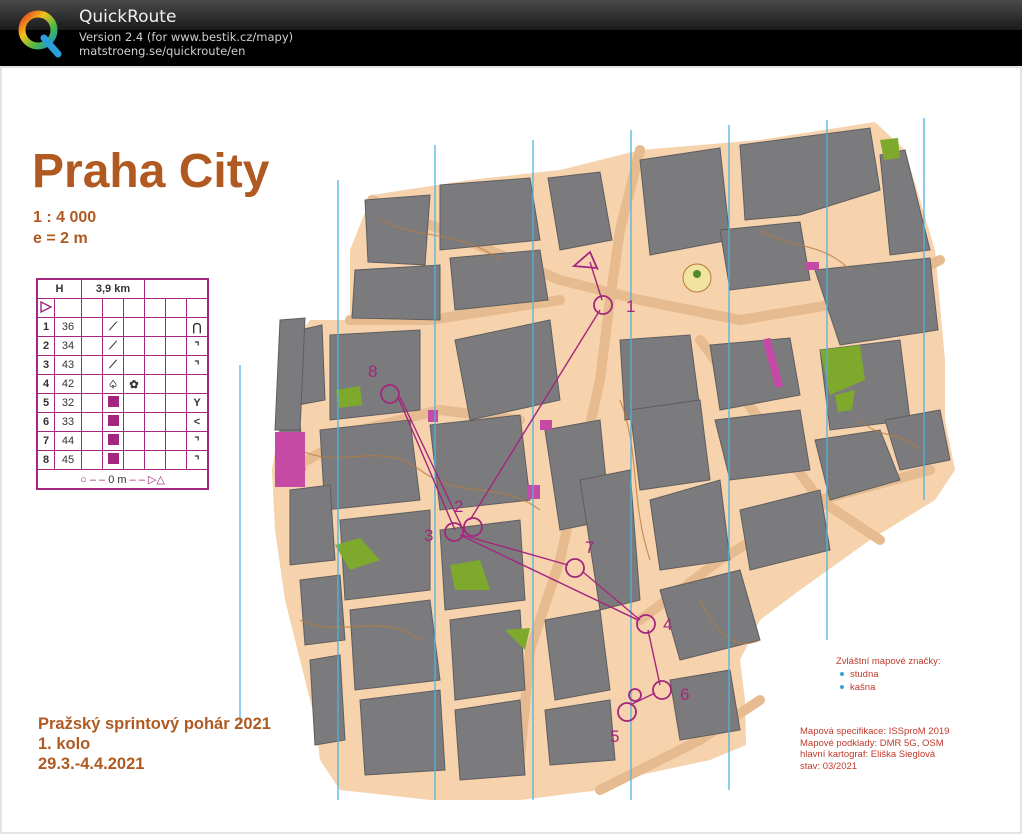 The width and height of the screenshot is (1022, 834). What do you see at coordinates (829, 766) in the screenshot?
I see `credit-line: stav: 03/2021` at bounding box center [829, 766].